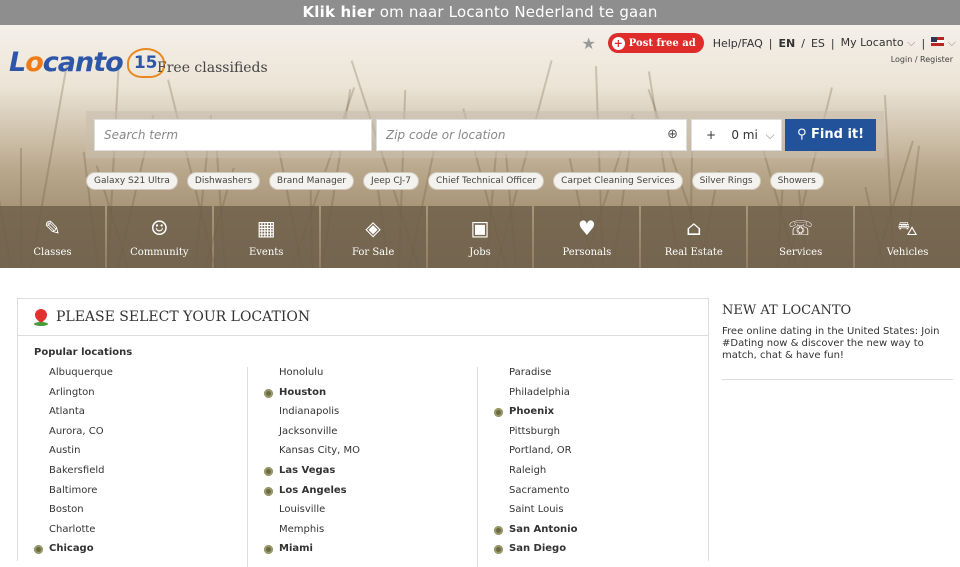  What do you see at coordinates (375, 534) in the screenshot?
I see `location-link: Memphis` at bounding box center [375, 534].